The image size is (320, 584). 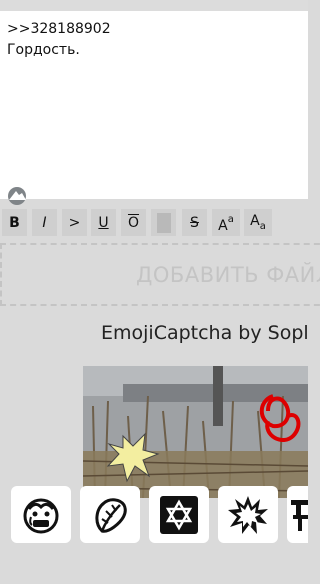 I want to click on spoiler-button, so click(x=163, y=222).